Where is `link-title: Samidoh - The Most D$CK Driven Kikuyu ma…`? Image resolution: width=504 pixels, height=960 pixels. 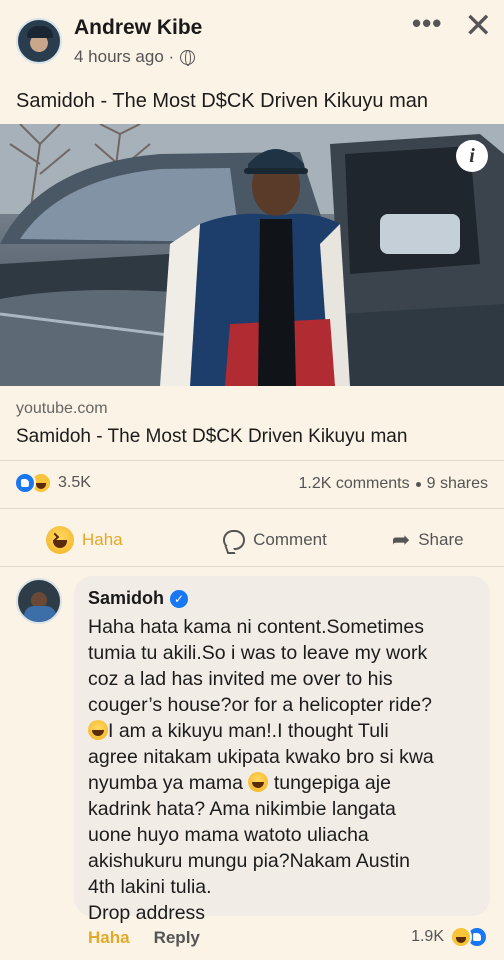
link-title: Samidoh - The Most D$CK Driven Kikuyu ma… is located at coordinates (211, 437).